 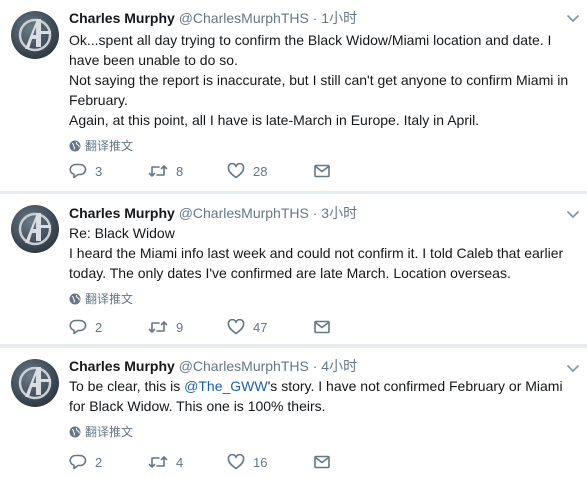 I want to click on reply-count: 3, so click(x=99, y=171).